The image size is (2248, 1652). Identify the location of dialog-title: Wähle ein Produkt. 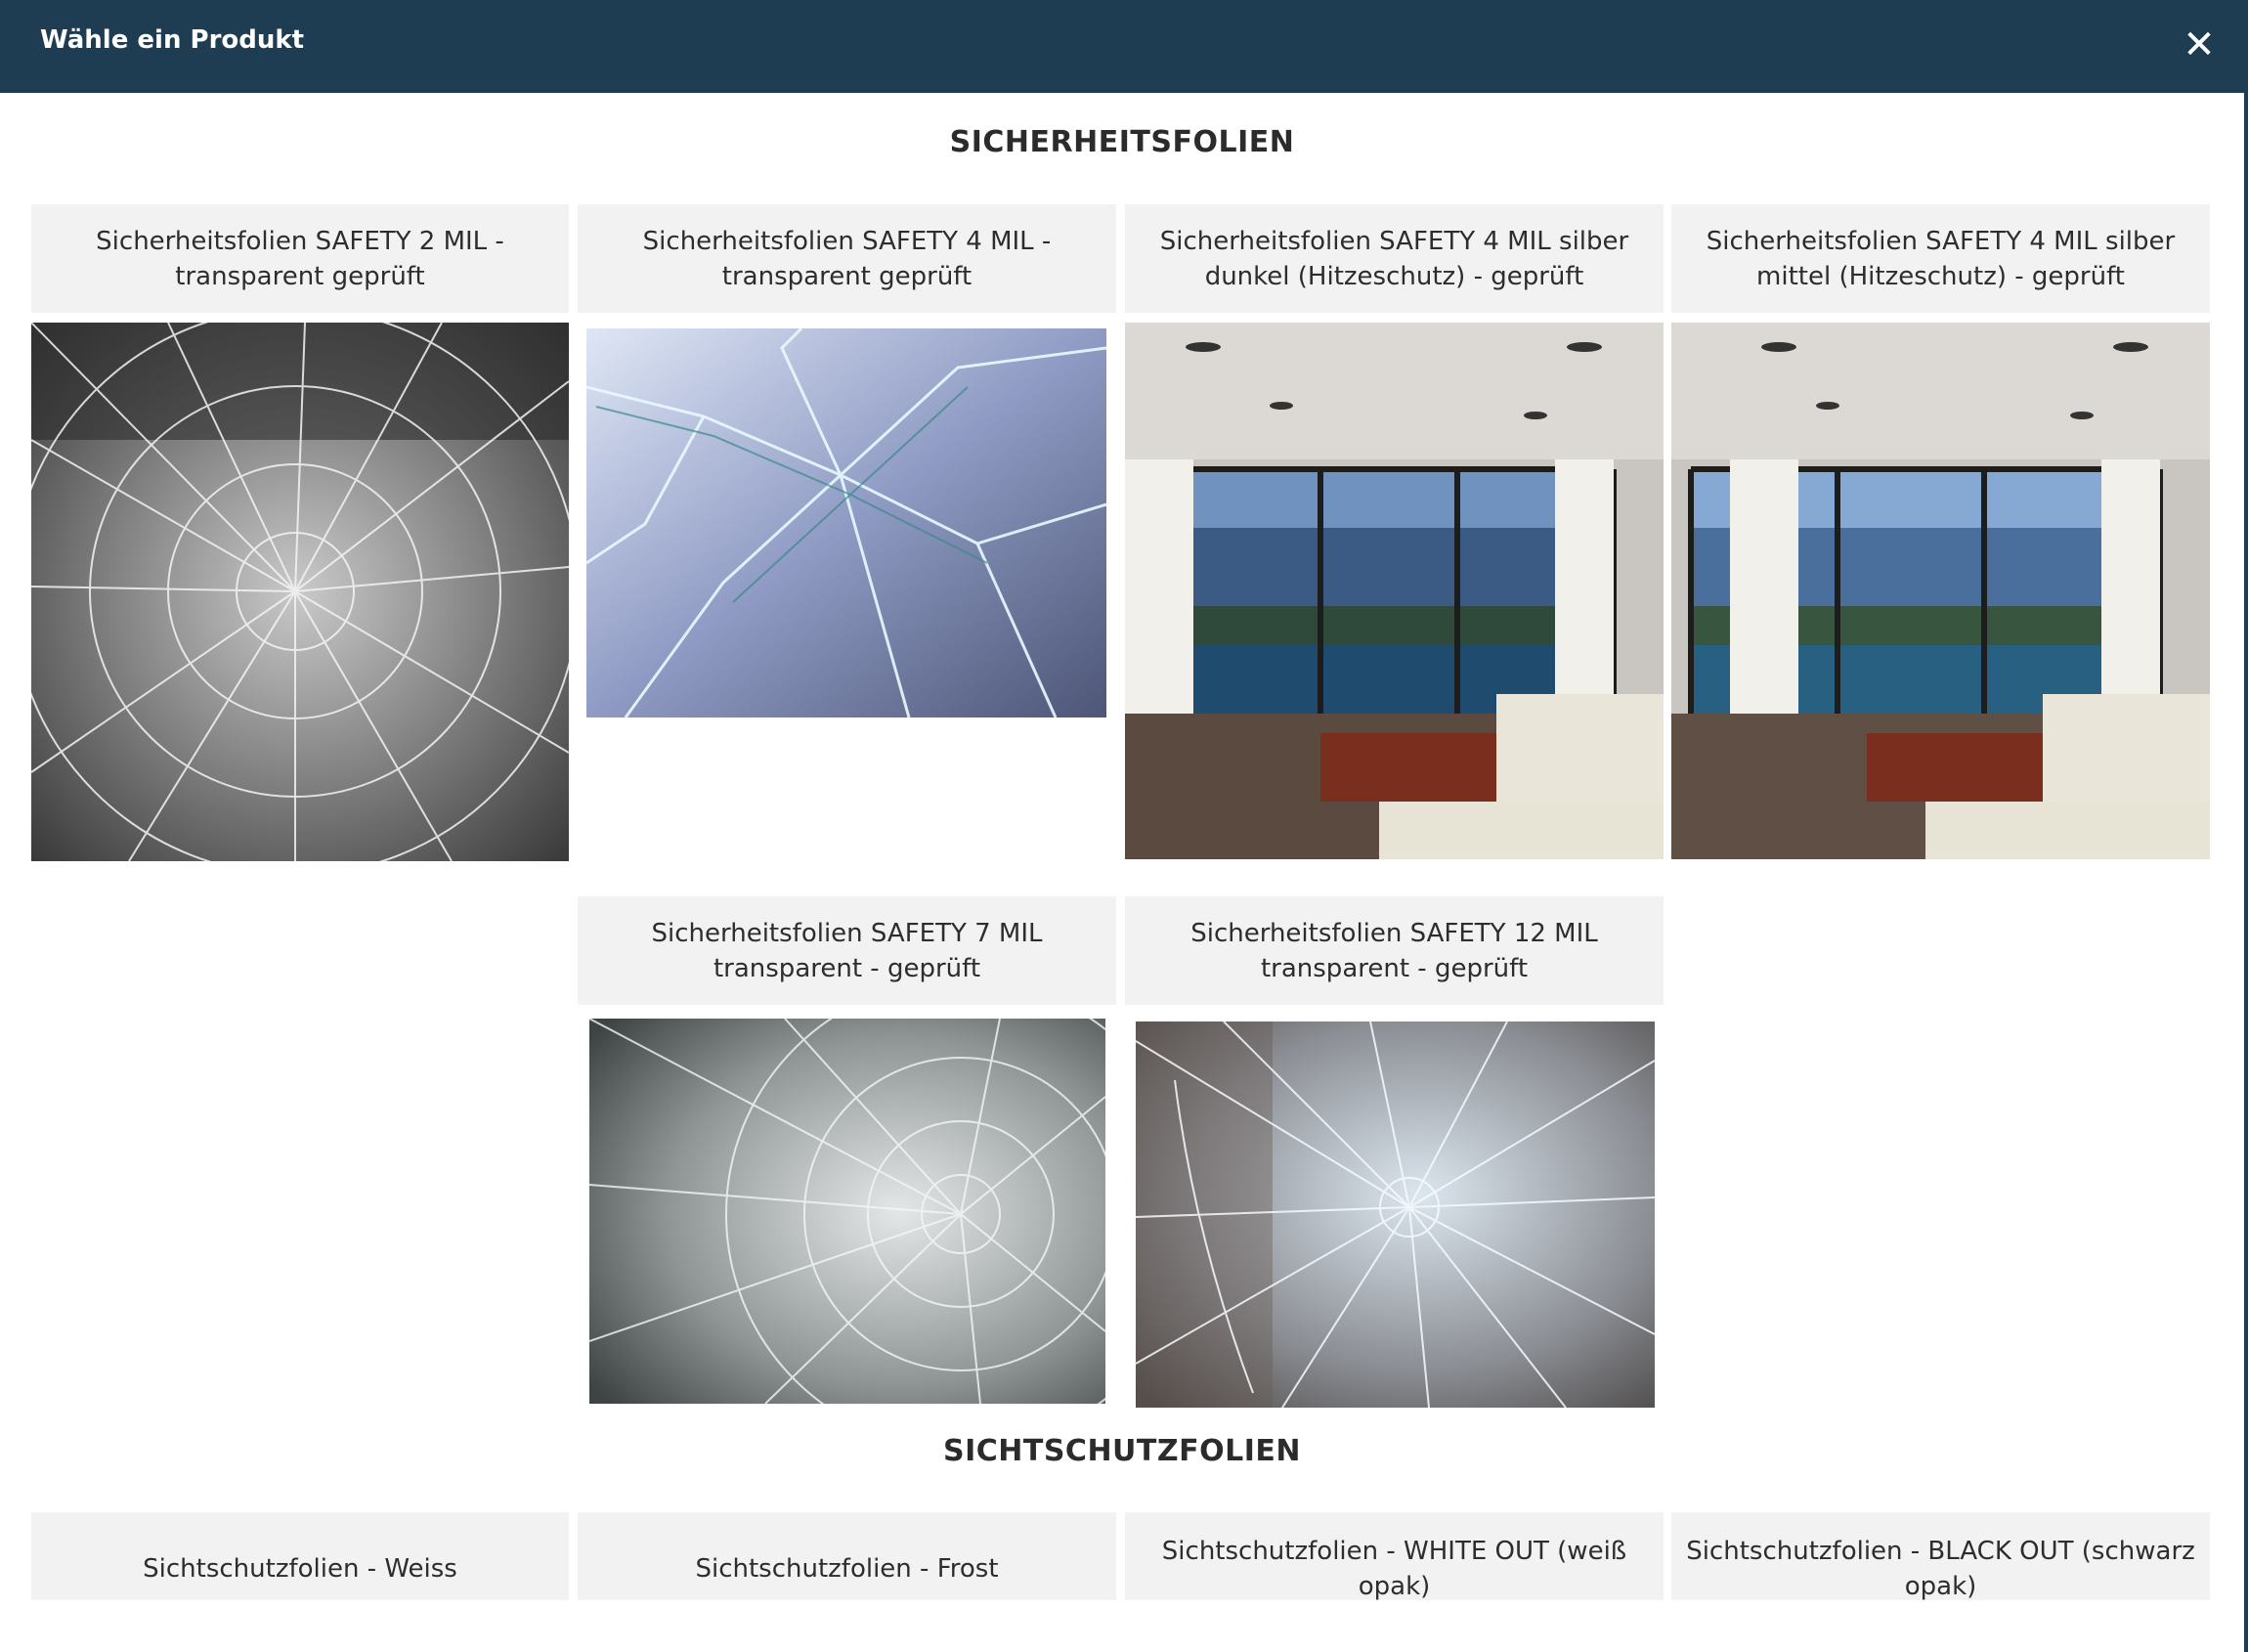
(172, 40).